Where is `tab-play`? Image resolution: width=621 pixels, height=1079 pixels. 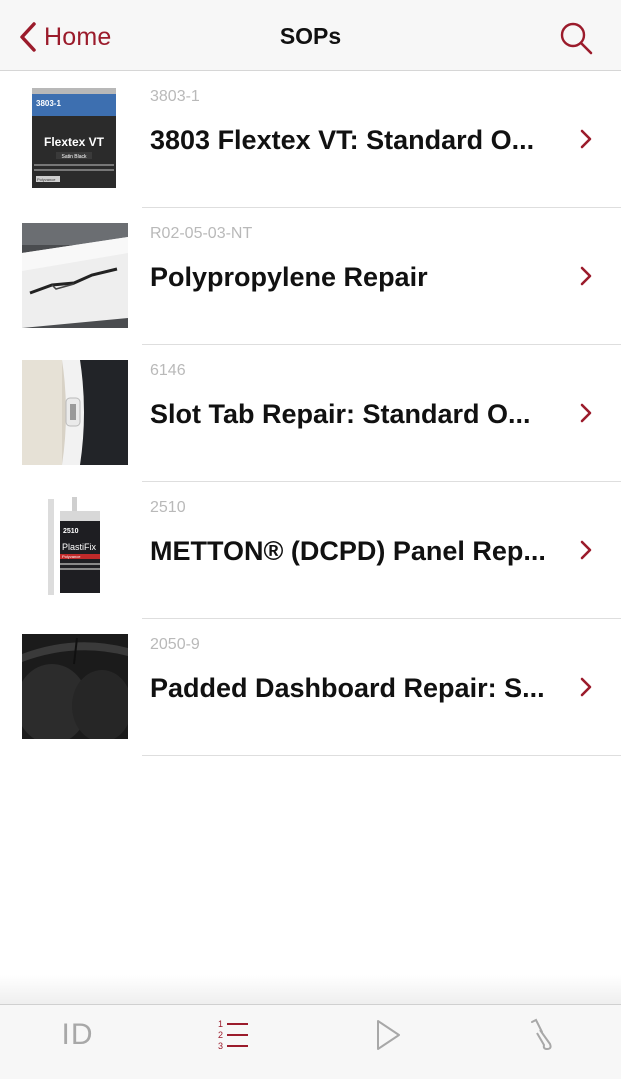 tab-play is located at coordinates (387, 1035).